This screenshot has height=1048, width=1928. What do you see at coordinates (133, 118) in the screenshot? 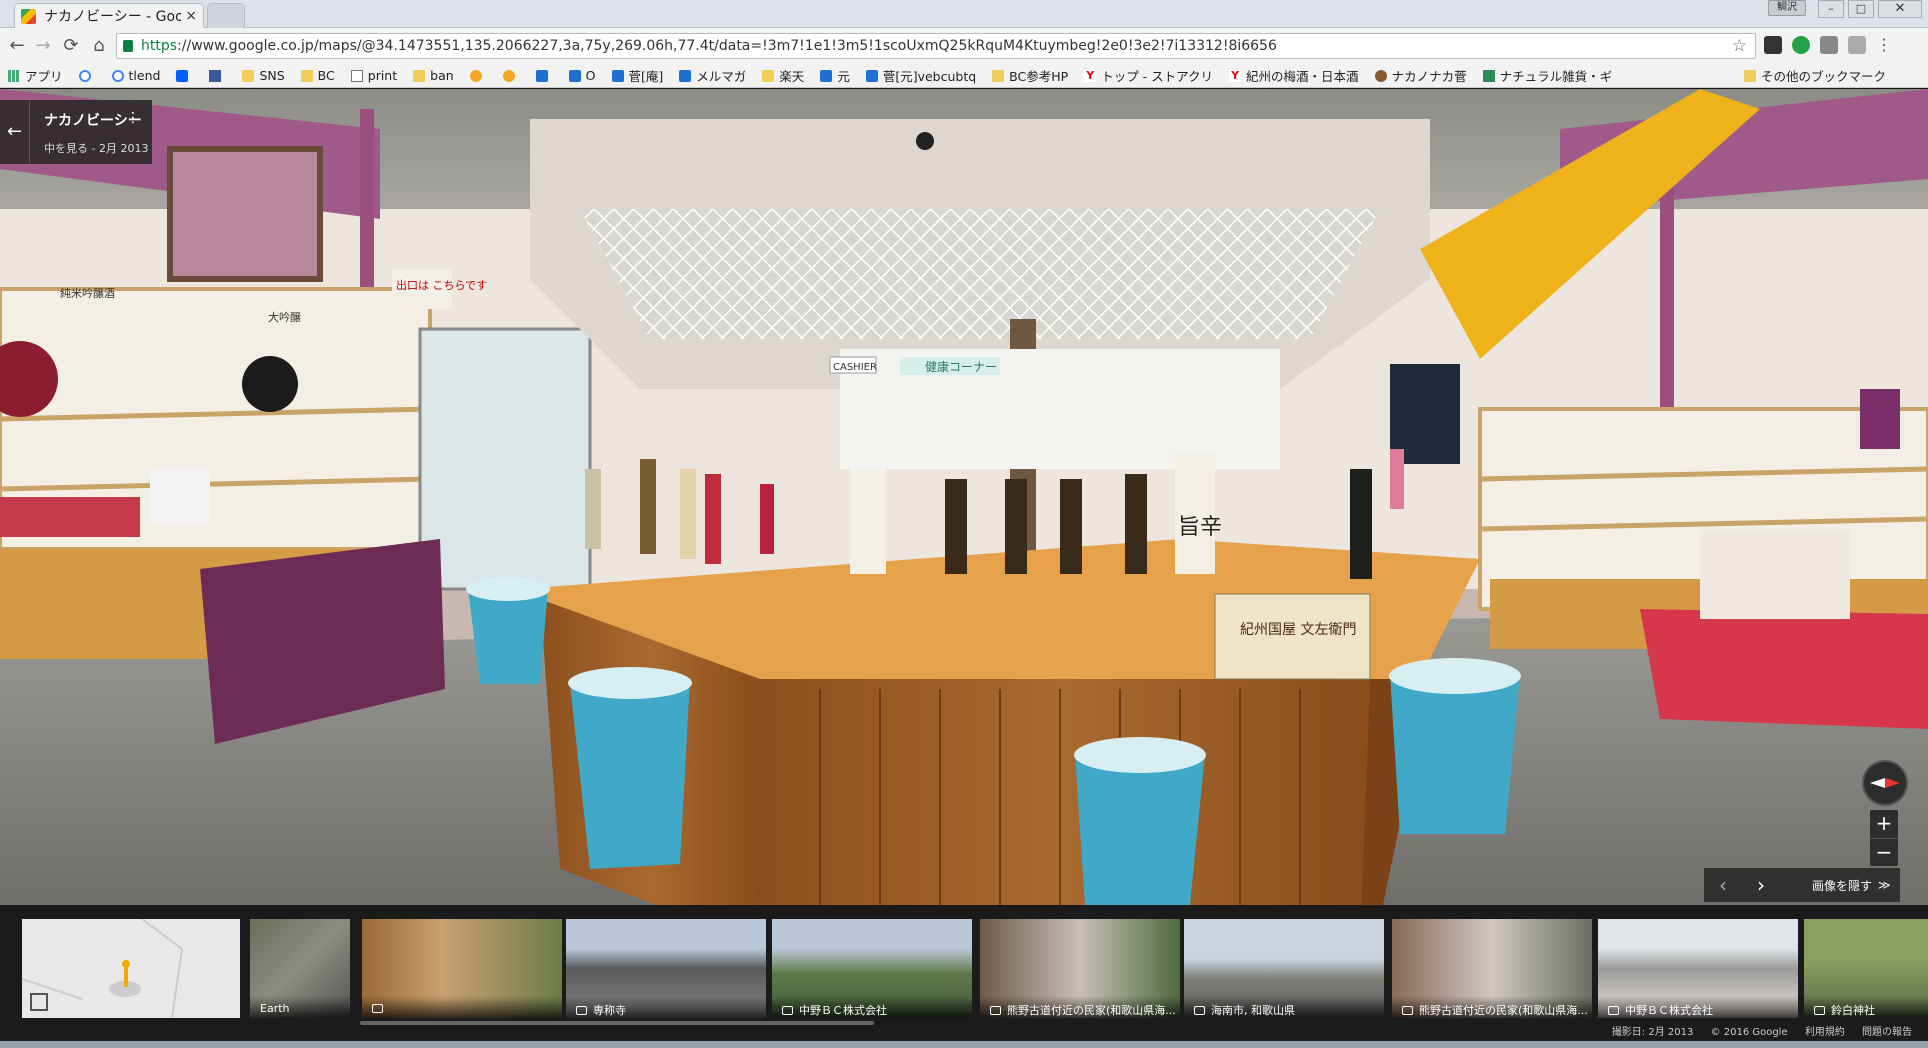
I see `more-options-icon: ⋮` at bounding box center [133, 118].